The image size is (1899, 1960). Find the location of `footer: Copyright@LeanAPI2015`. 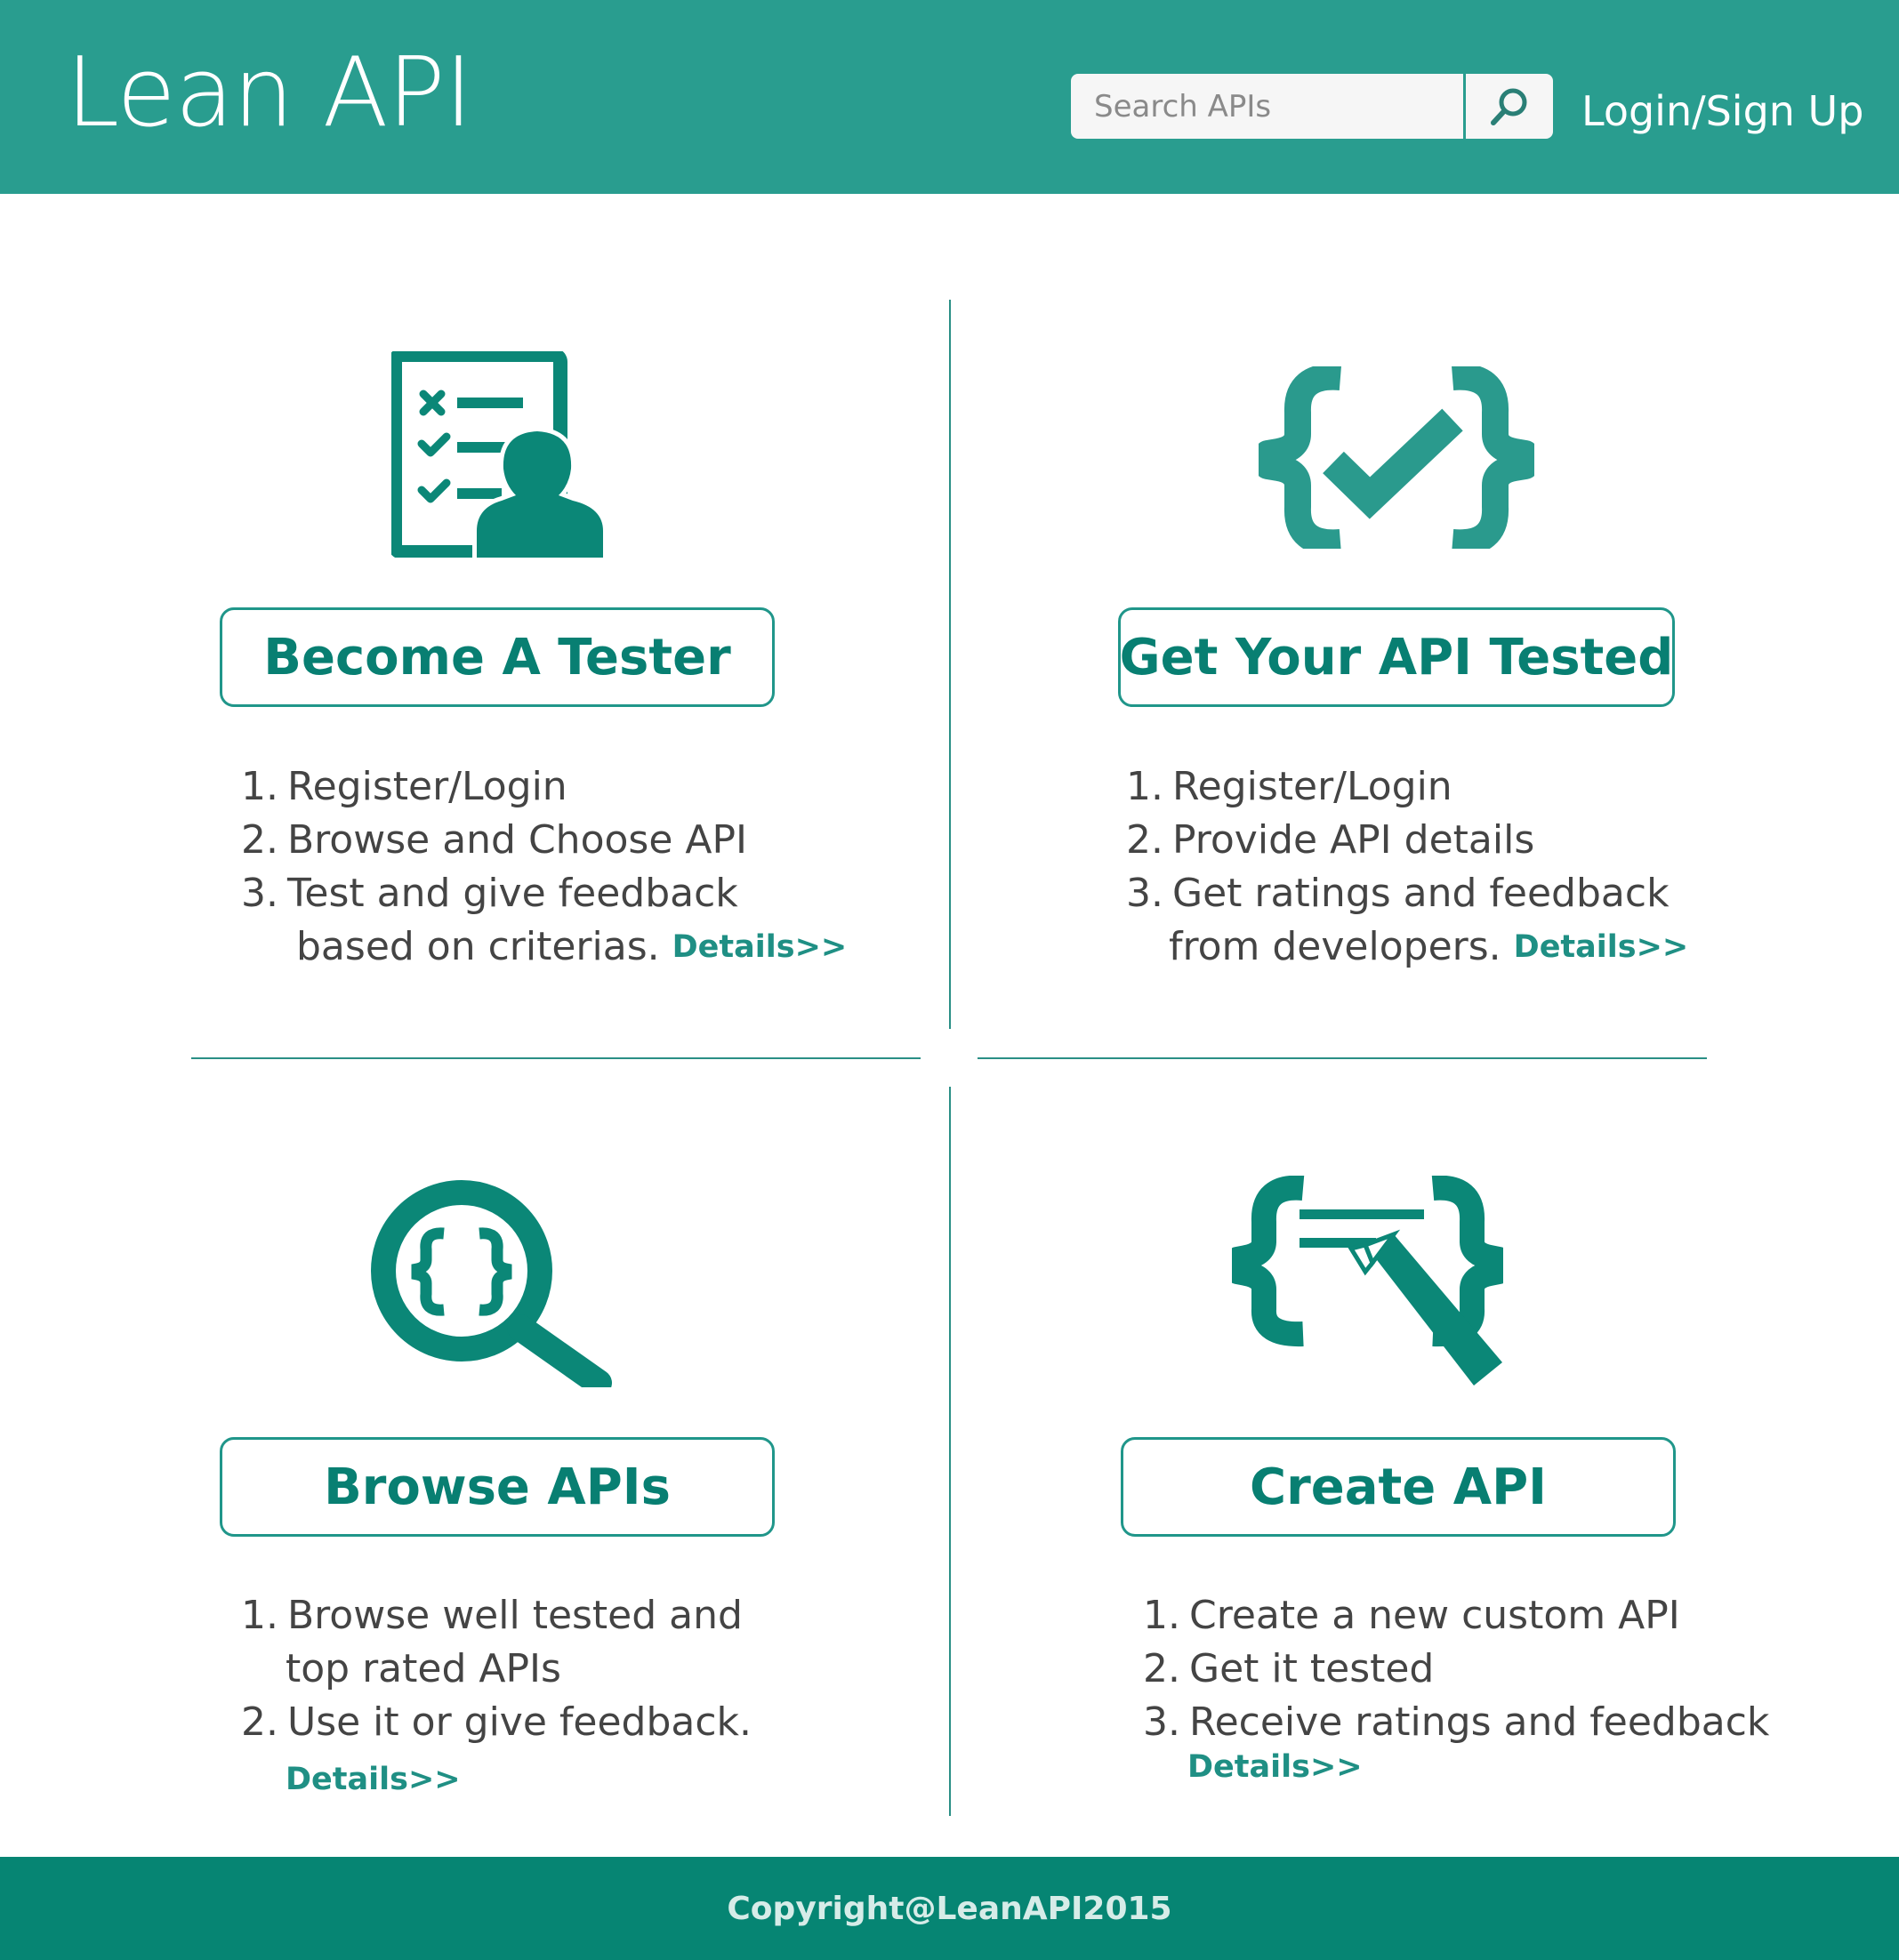

footer: Copyright@LeanAPI2015 is located at coordinates (949, 1908).